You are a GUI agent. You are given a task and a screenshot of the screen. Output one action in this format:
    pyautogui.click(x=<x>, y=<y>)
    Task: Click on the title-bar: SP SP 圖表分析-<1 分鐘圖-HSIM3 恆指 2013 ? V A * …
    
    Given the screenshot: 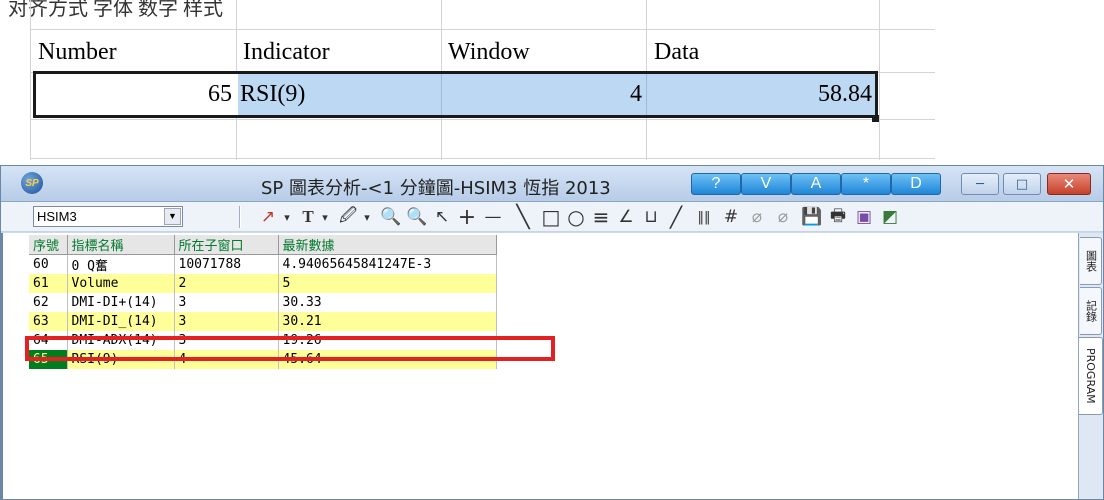 What is the action you would take?
    pyautogui.click(x=552, y=184)
    